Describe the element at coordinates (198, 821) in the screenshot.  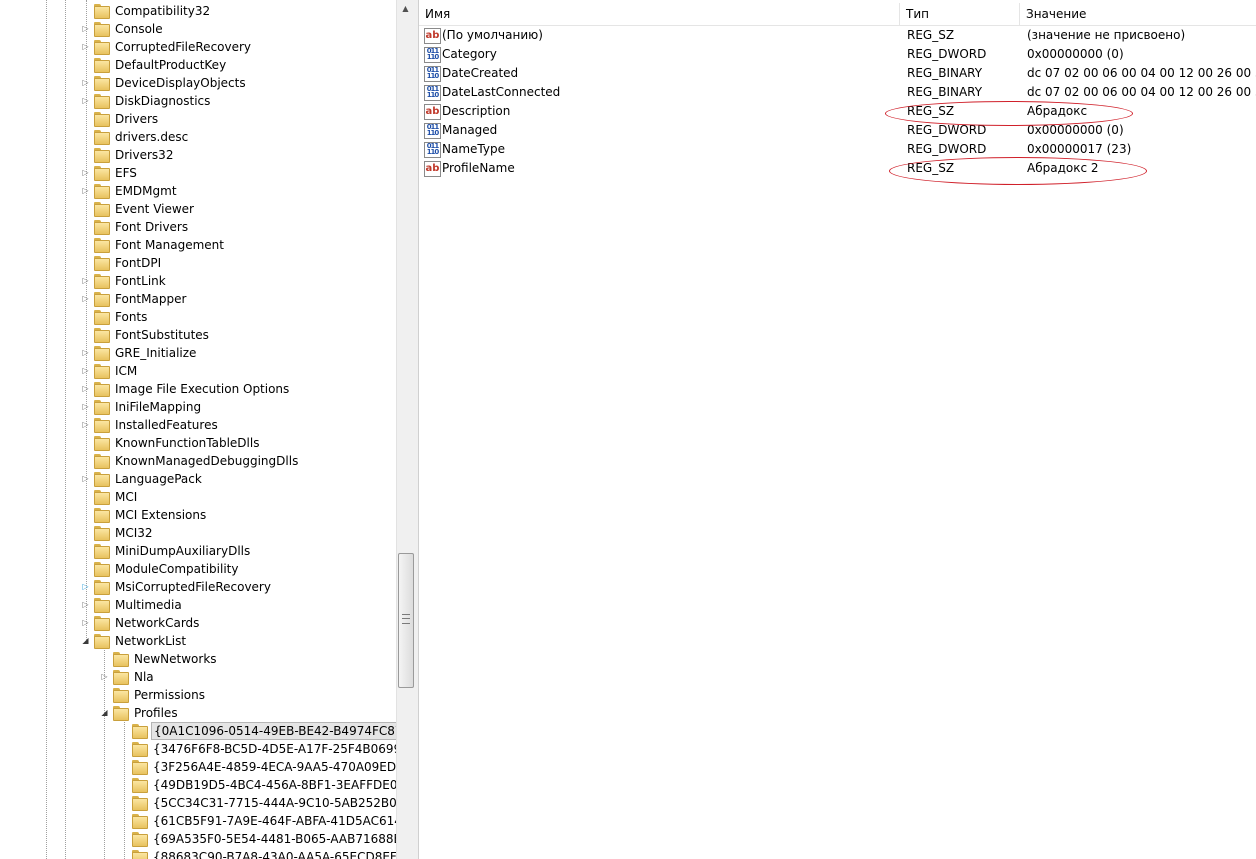
I see `tree-item: {61CB5F91-7A9E-464F-ABFA-41D5AC614F79}` at that location.